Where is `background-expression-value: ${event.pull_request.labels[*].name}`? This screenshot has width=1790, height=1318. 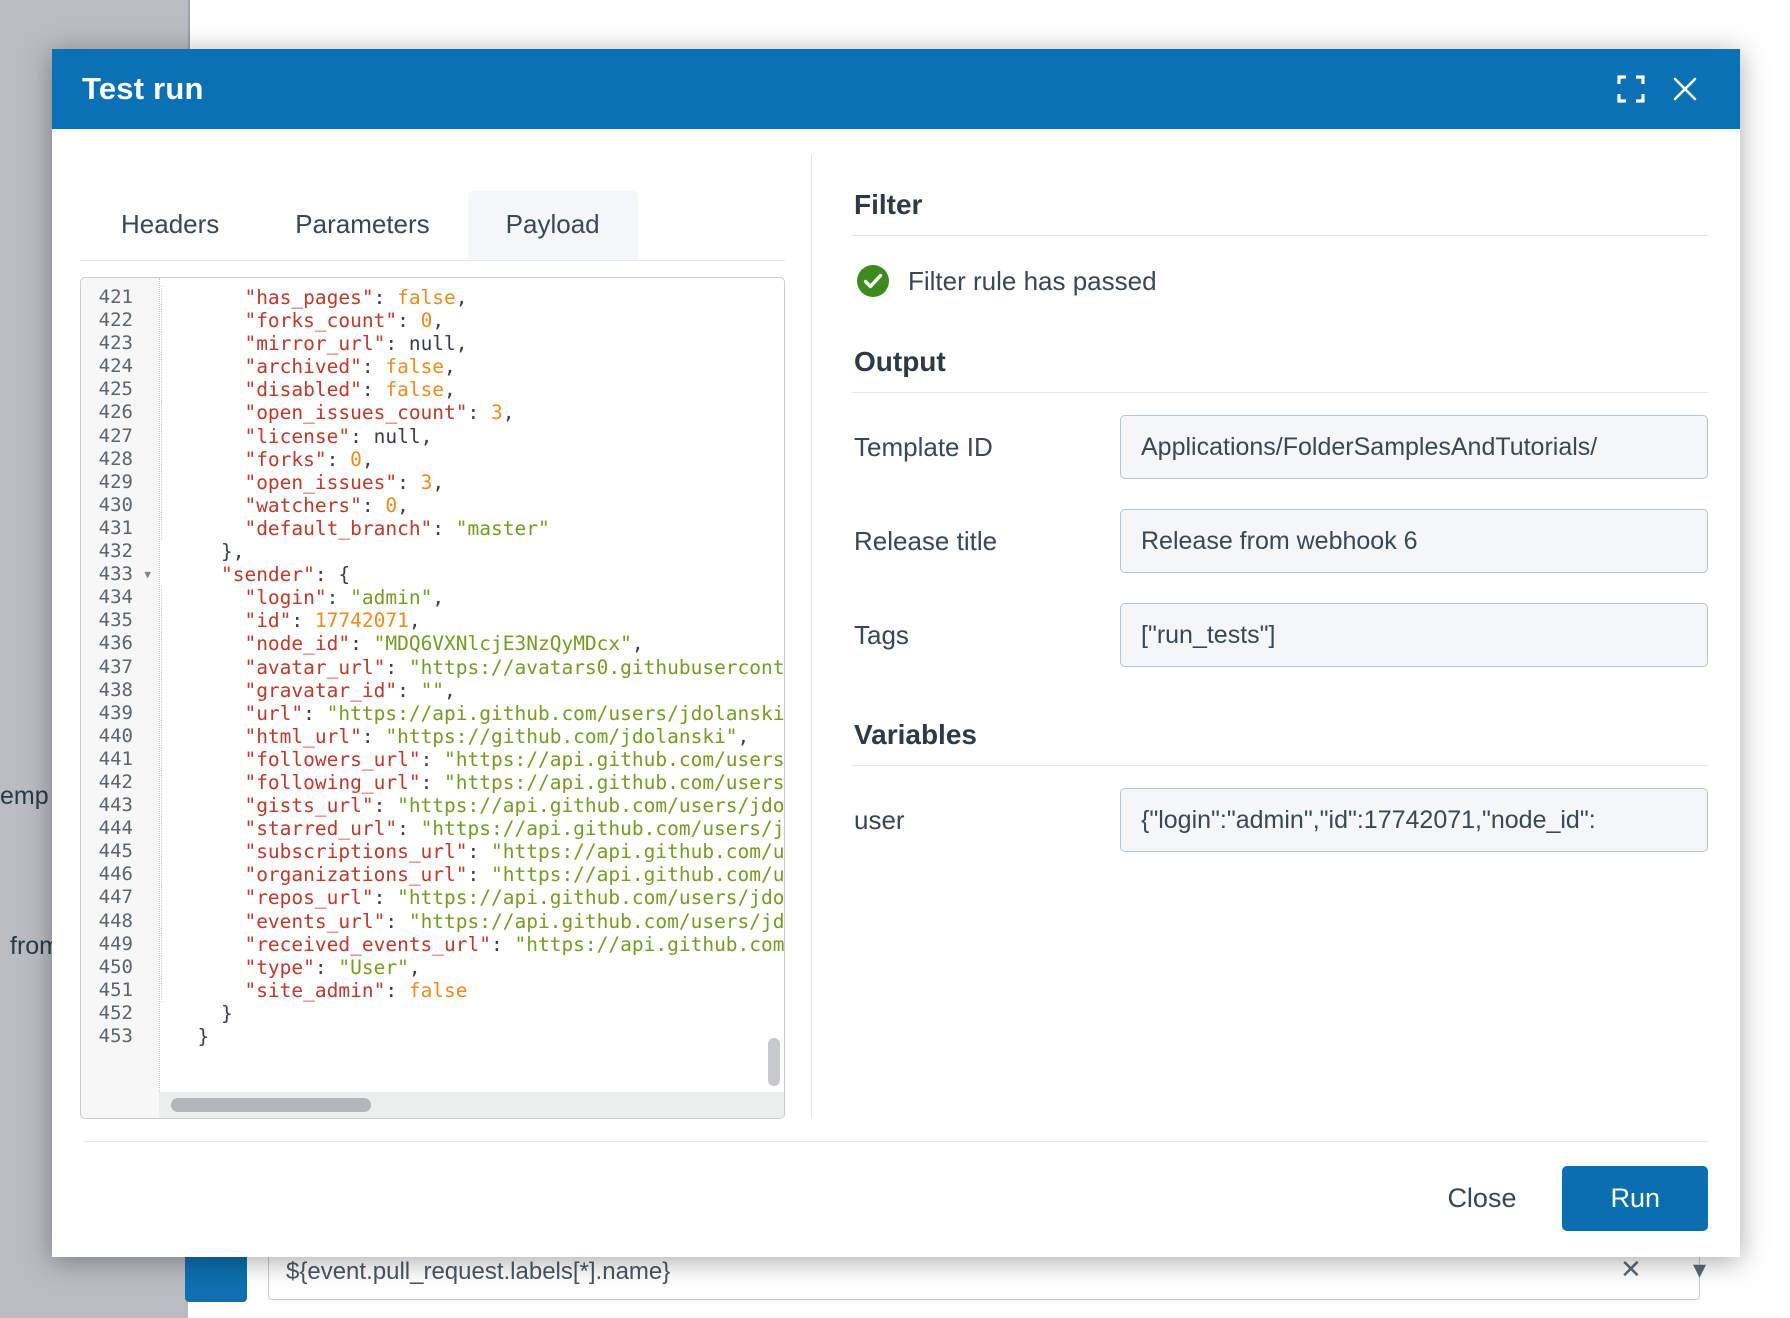
background-expression-value: ${event.pull_request.labels[*].name} is located at coordinates (478, 1271).